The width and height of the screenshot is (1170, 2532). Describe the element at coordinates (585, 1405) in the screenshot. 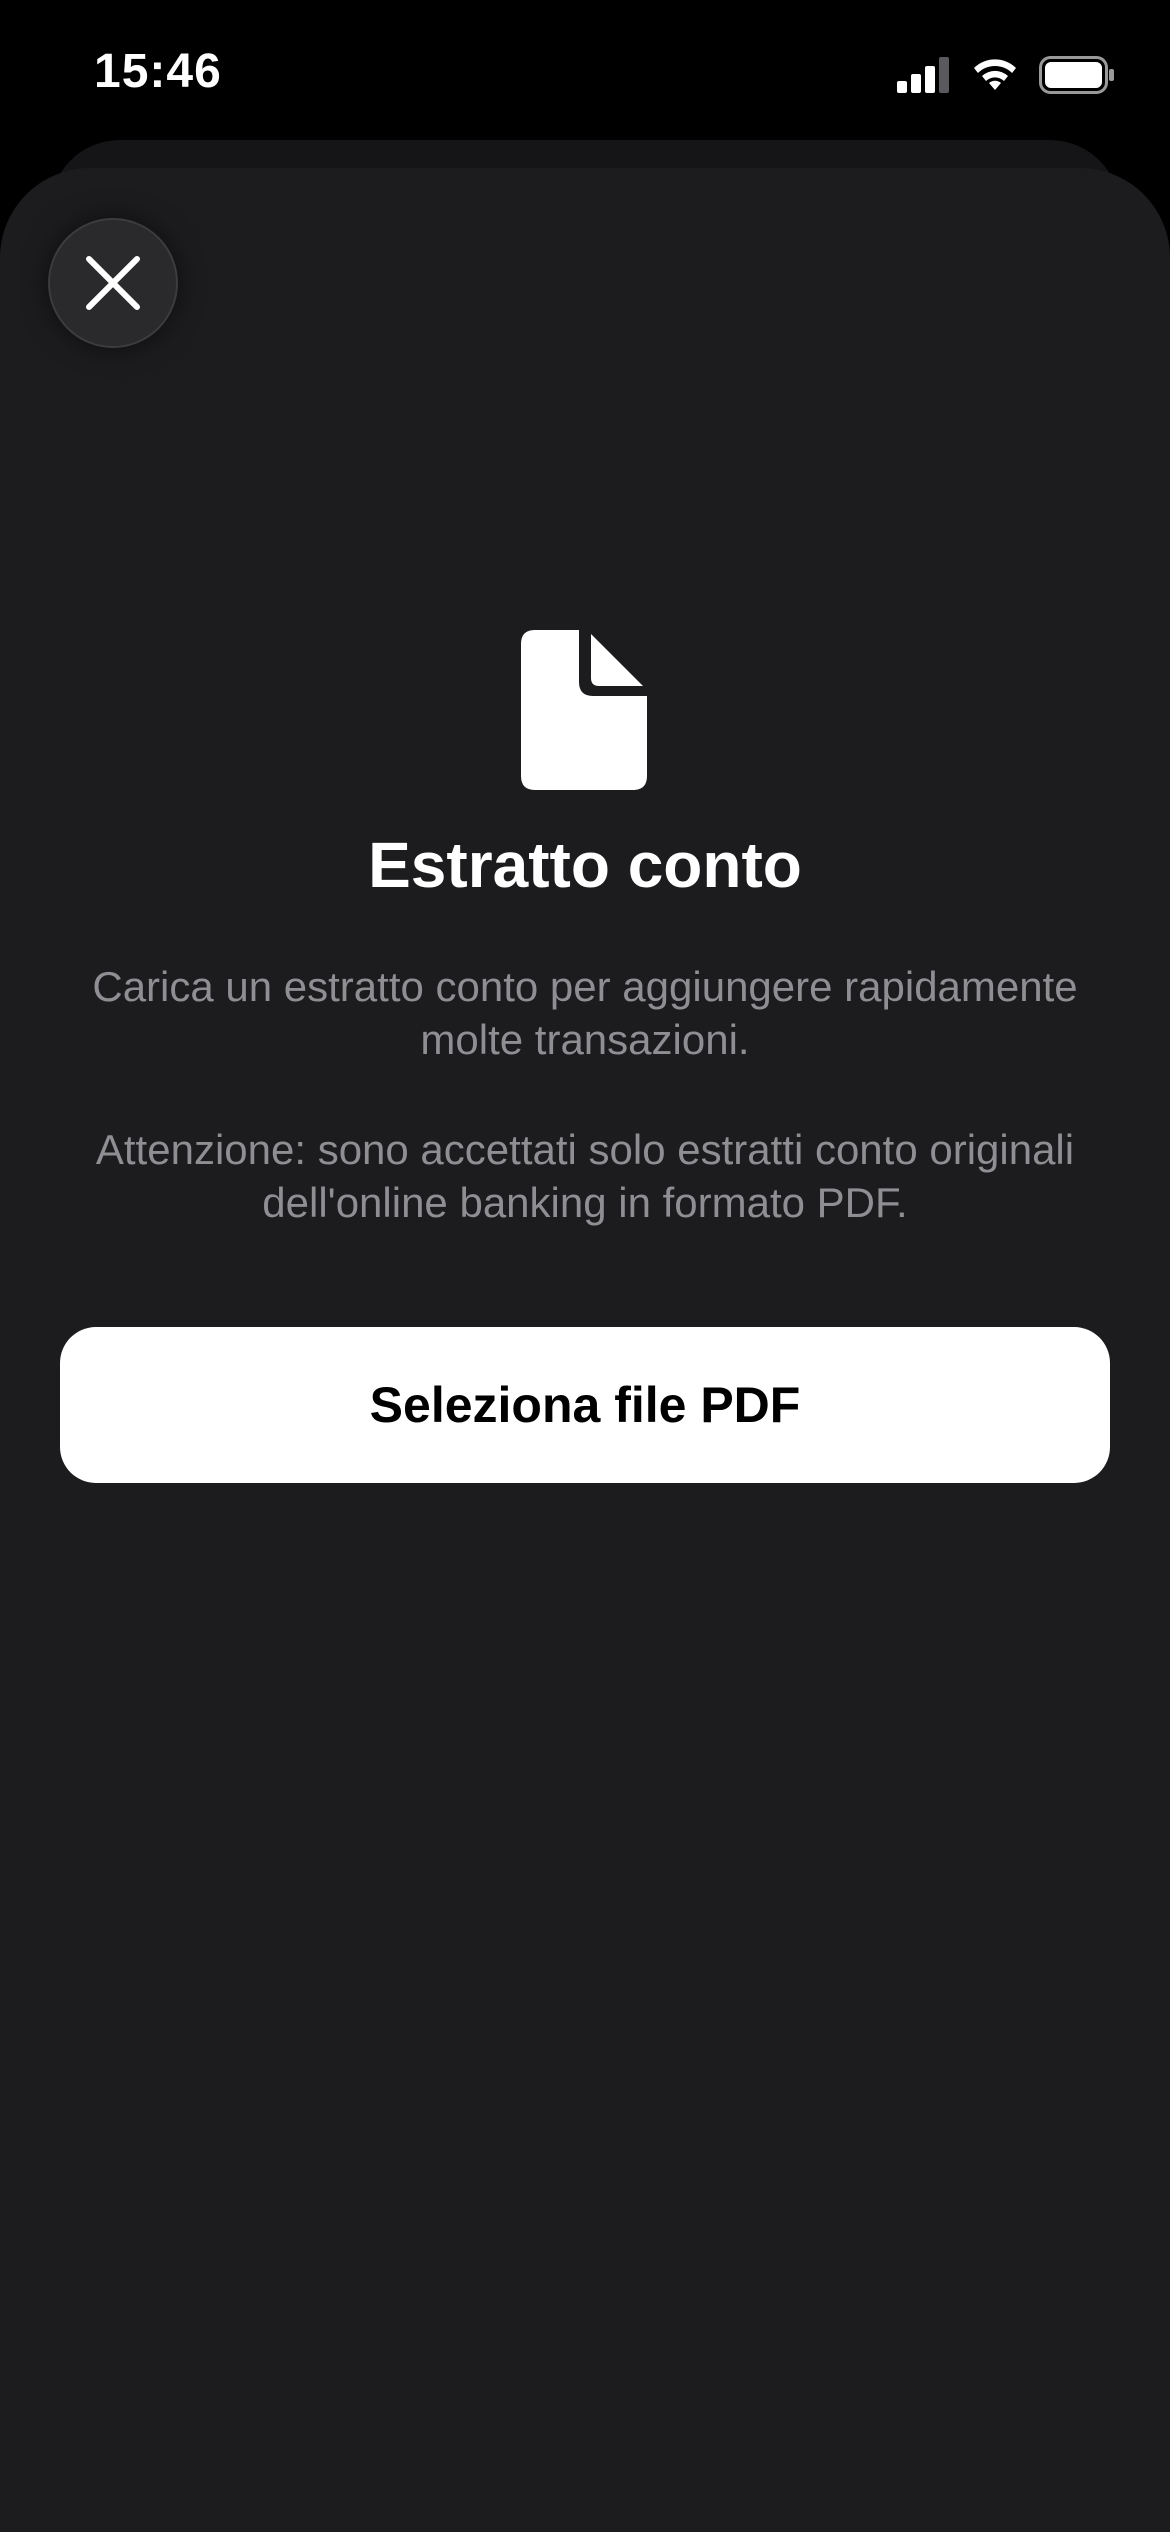

I see `select-pdf-button: Seleziona file PDF` at that location.